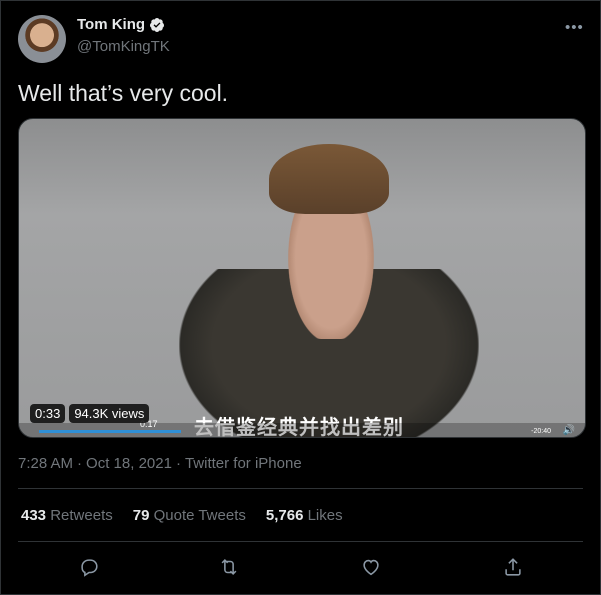 Image resolution: width=601 pixels, height=595 pixels. What do you see at coordinates (300, 488) in the screenshot?
I see `divider-top` at bounding box center [300, 488].